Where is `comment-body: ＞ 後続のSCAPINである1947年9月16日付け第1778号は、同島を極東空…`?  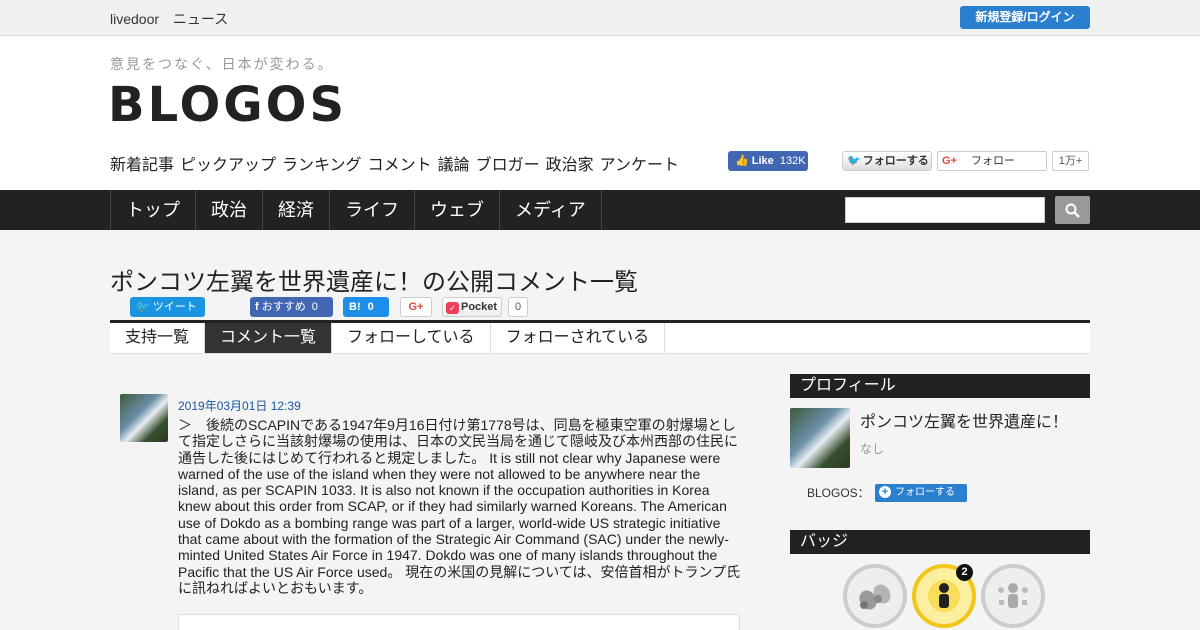
comment-body: ＞ 後続のSCAPINである1947年9月16日付け第1778号は、同島を極東空… is located at coordinates (459, 506).